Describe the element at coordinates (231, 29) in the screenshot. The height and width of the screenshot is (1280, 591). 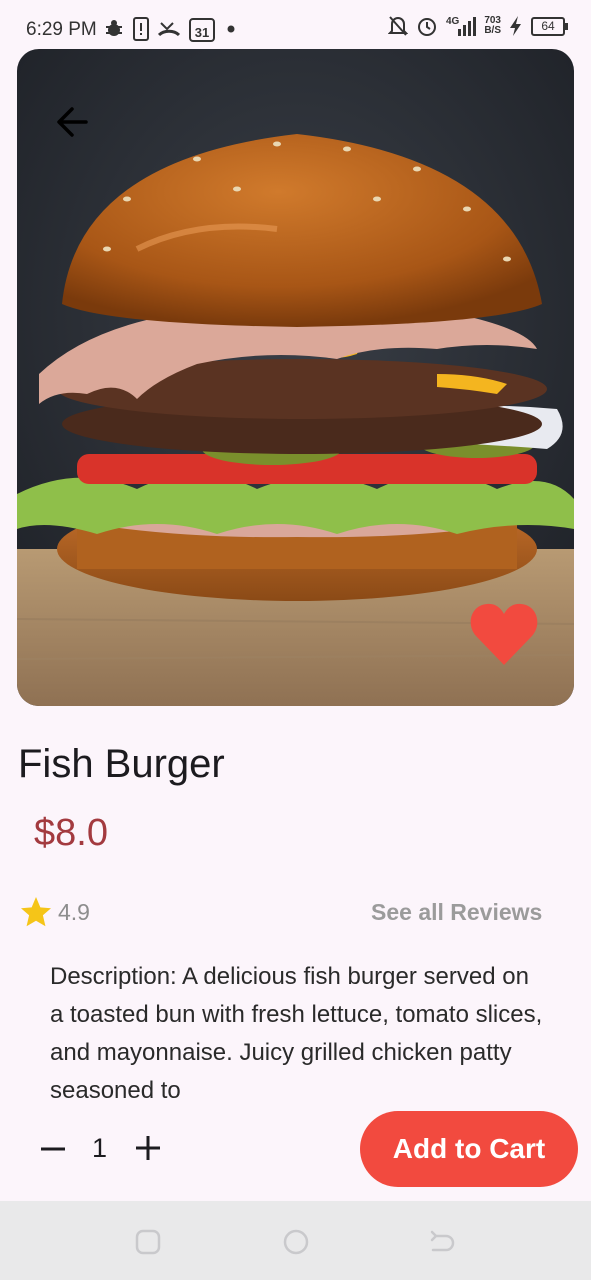
I see `dot-icon` at that location.